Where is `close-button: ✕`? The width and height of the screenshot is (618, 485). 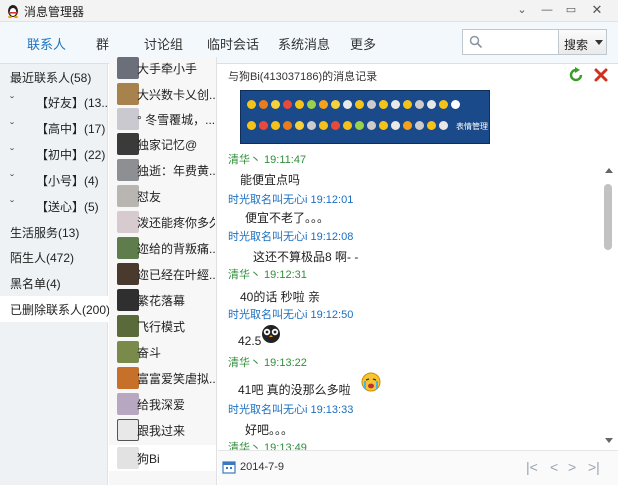
close-button: ✕ is located at coordinates (597, 10).